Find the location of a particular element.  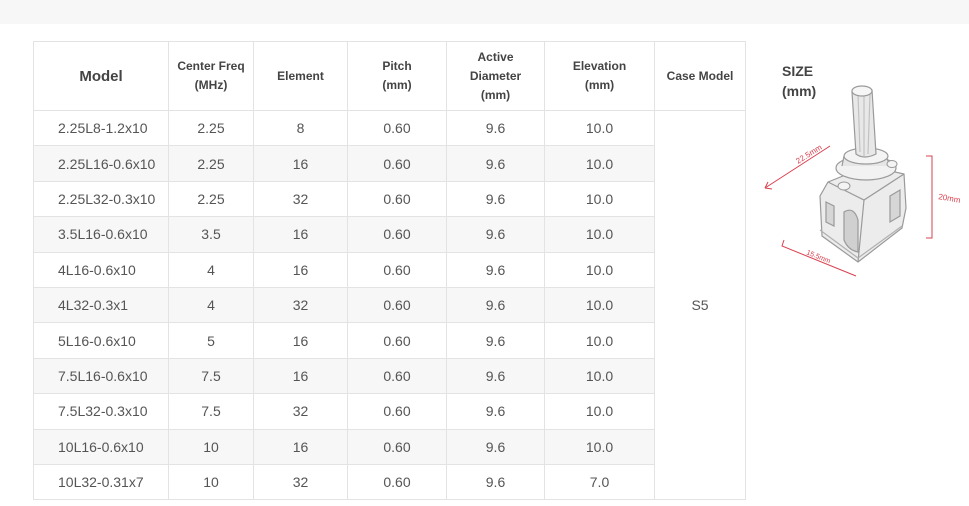

cell-model: 2.25L32-0.3x10 is located at coordinates (101, 199).